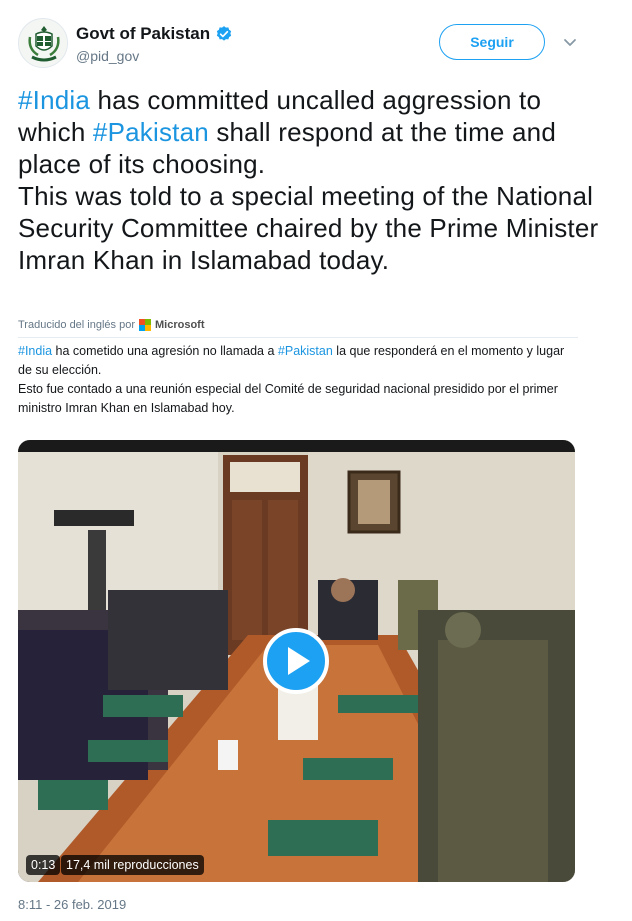 Image resolution: width=632 pixels, height=921 pixels. Describe the element at coordinates (180, 325) in the screenshot. I see `translation-provider: Microsoft` at that location.